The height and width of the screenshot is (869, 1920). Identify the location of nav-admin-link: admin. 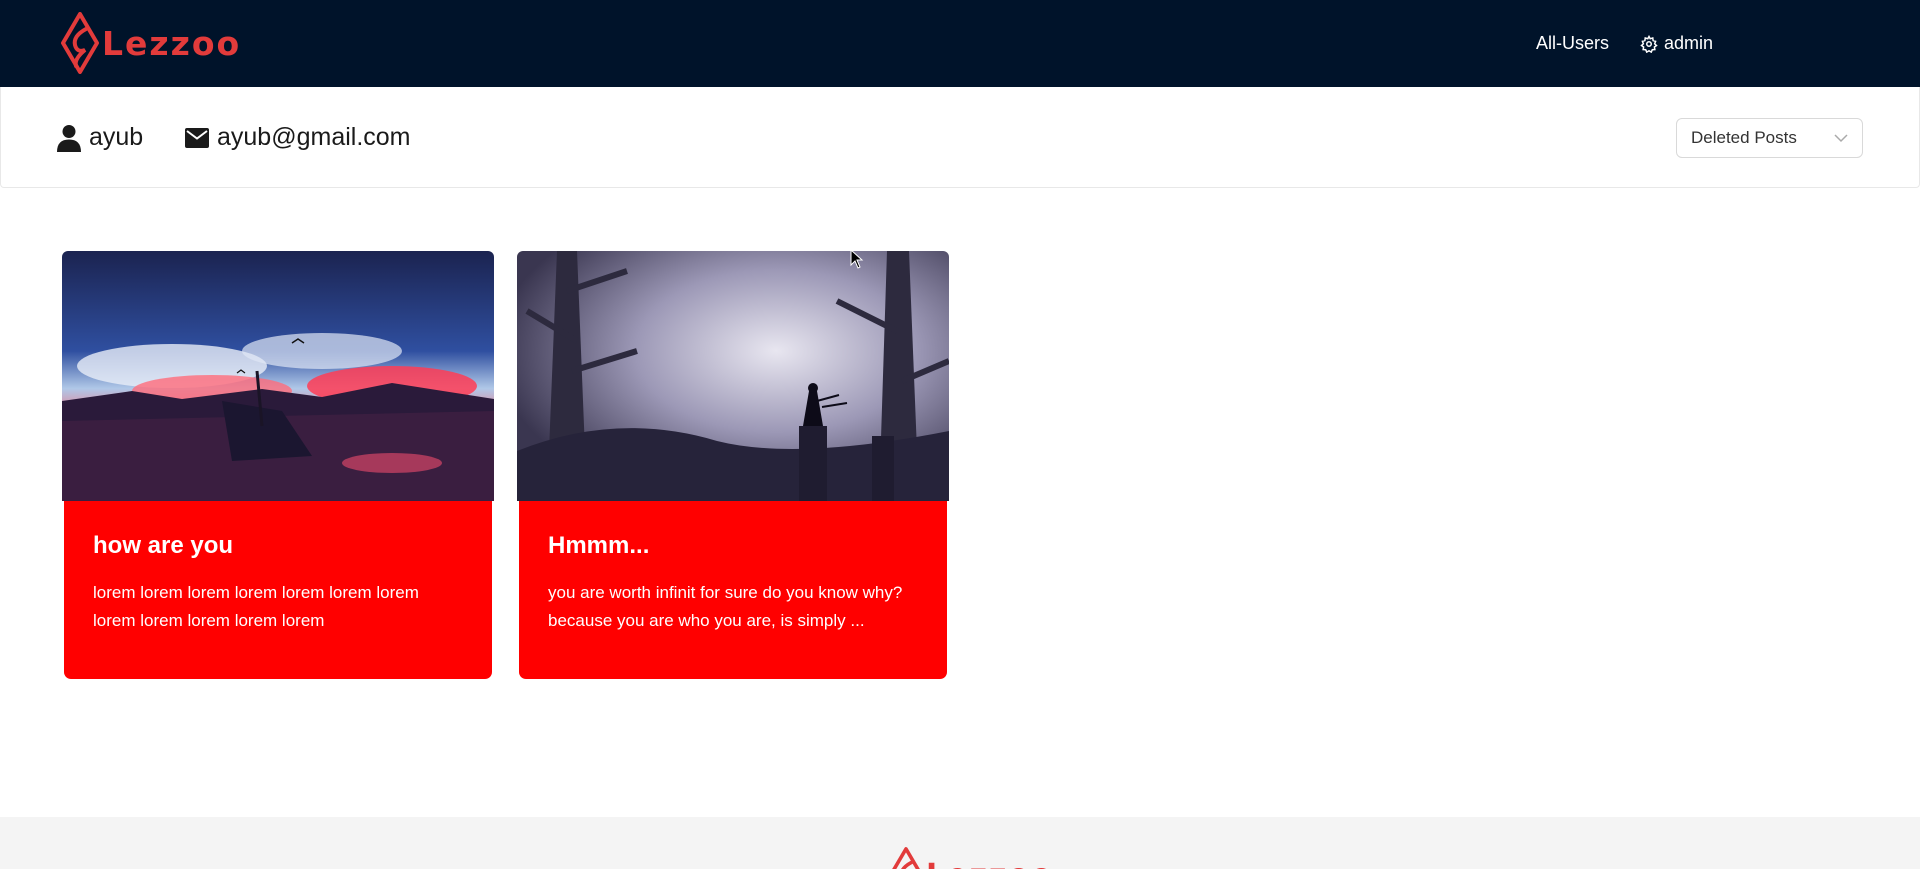
(1676, 43).